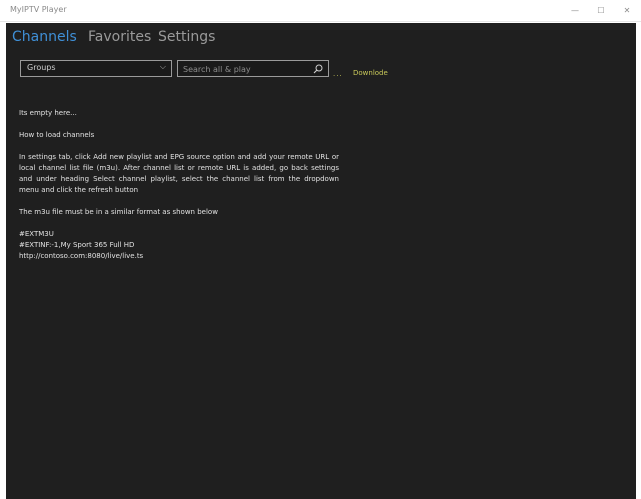  What do you see at coordinates (44, 37) in the screenshot?
I see `tab-channels: Channels` at bounding box center [44, 37].